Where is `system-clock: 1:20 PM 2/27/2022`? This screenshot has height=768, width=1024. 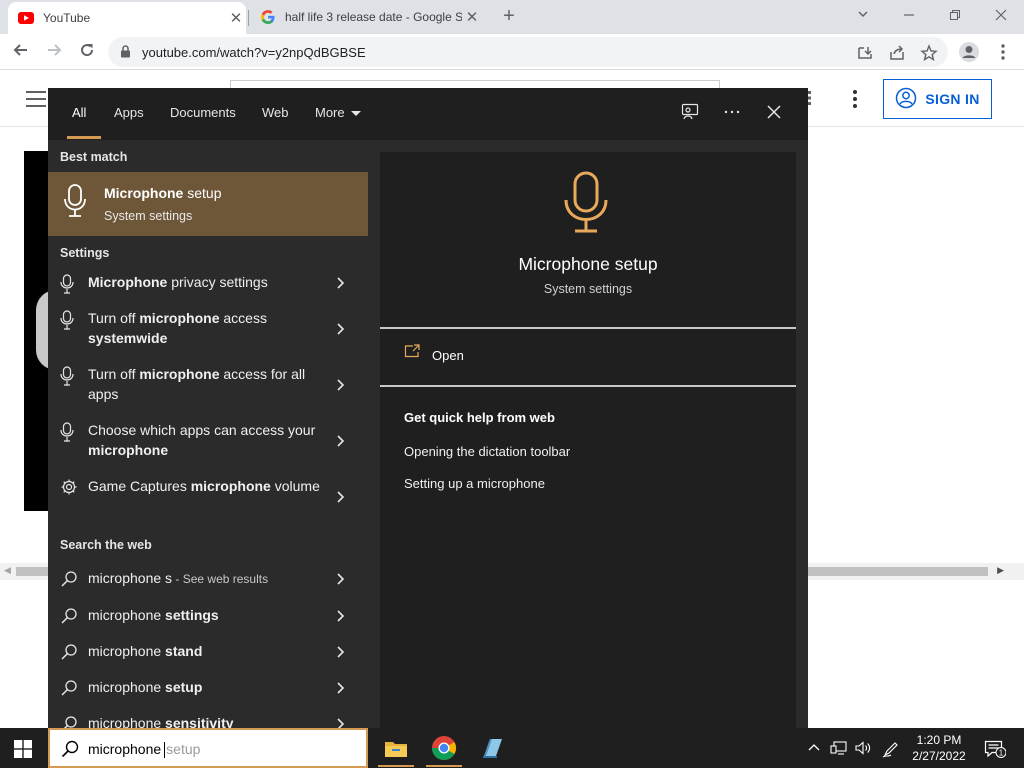
system-clock: 1:20 PM 2/27/2022 is located at coordinates (939, 748).